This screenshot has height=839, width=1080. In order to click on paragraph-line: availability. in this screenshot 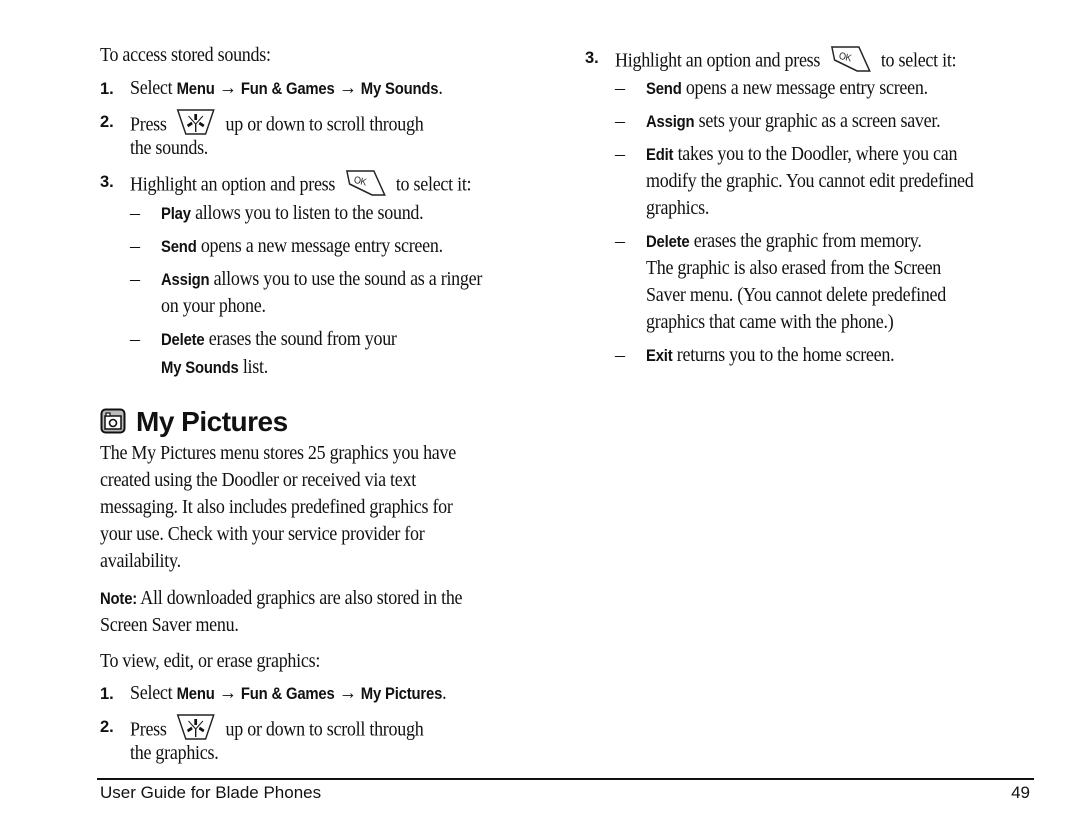, I will do `click(140, 561)`.